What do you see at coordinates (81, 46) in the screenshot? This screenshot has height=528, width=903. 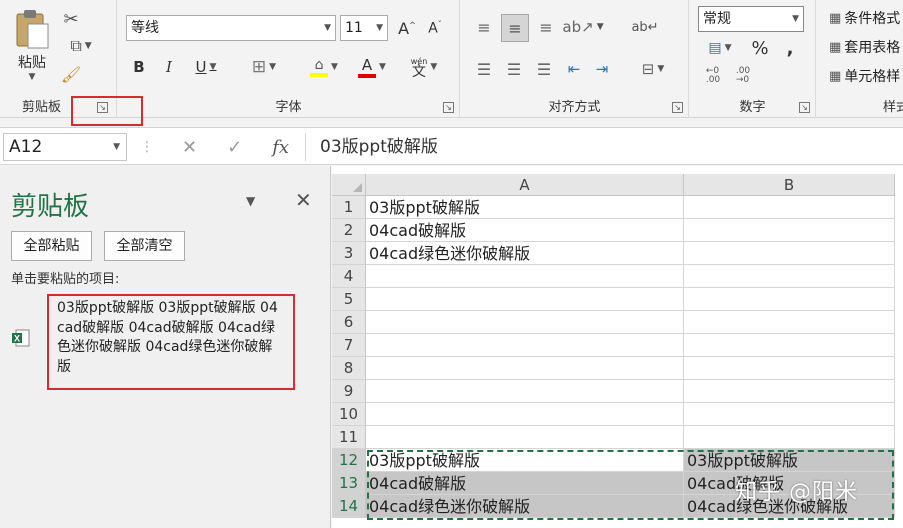 I see `copy-button: ⧉ ▼` at bounding box center [81, 46].